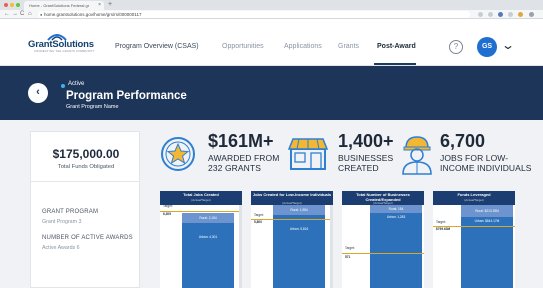  I want to click on stat-caption: 232 GRANTS, so click(234, 168).